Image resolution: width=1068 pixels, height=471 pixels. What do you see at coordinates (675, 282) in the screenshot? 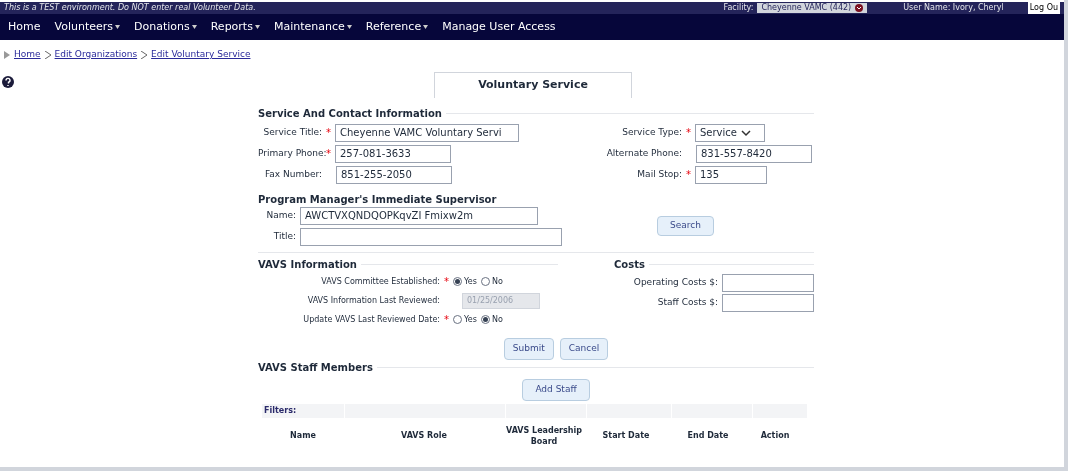
I see `field-label: Operating Costs $:` at bounding box center [675, 282].